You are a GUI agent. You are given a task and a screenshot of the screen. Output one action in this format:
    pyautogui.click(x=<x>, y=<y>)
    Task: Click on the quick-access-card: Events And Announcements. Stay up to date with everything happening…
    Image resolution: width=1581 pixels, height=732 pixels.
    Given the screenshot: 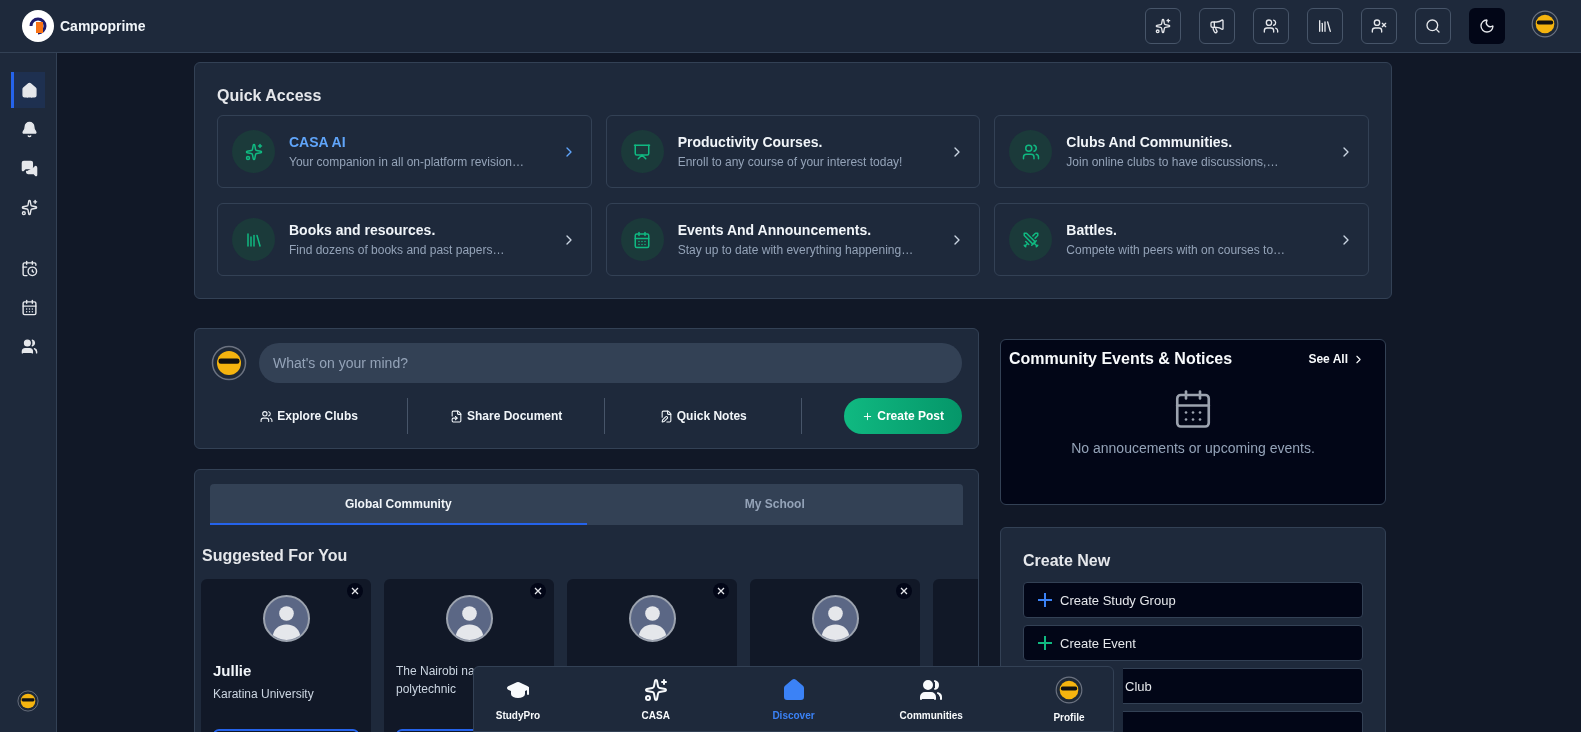 What is the action you would take?
    pyautogui.click(x=793, y=239)
    